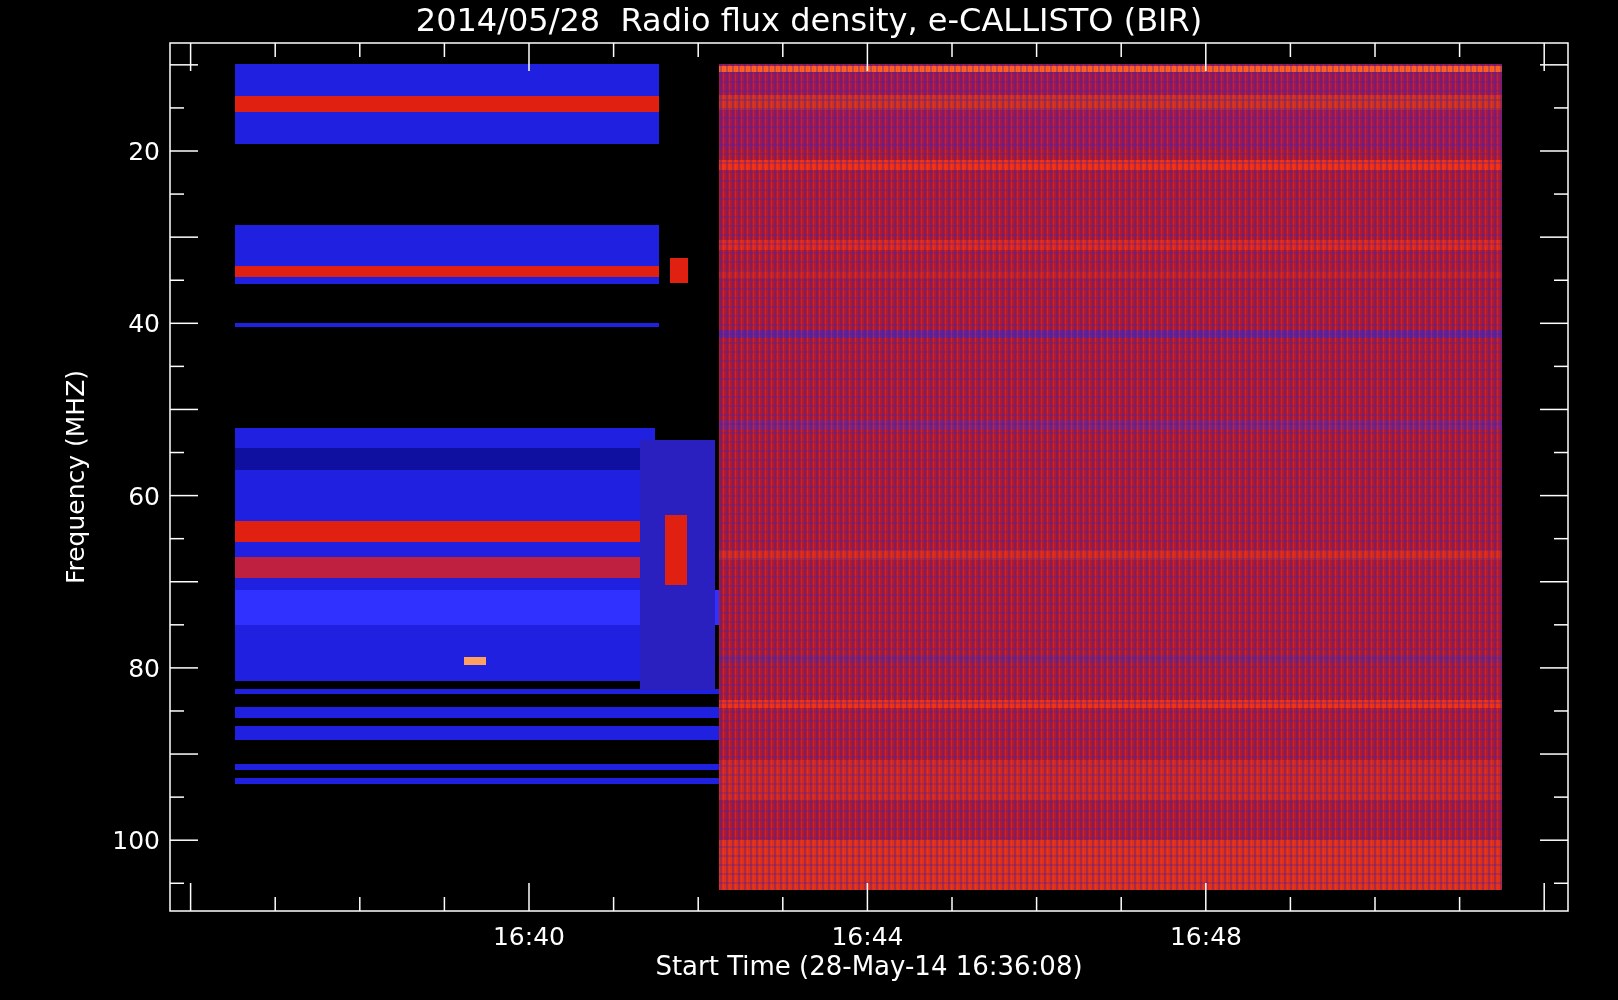 The width and height of the screenshot is (1618, 1000). I want to click on chart-title: 2014/05/28 Radio flux density, e-CALLISTO (BIR), so click(809, 20).